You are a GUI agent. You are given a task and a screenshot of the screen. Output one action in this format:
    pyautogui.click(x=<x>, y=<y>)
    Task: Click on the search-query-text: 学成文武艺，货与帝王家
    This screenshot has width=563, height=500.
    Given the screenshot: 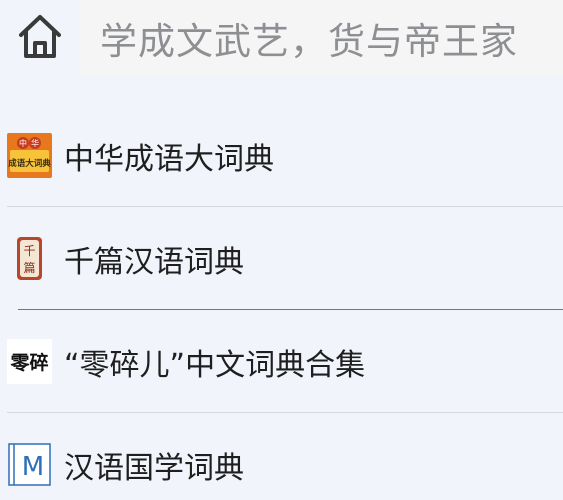 What is the action you would take?
    pyautogui.click(x=309, y=41)
    